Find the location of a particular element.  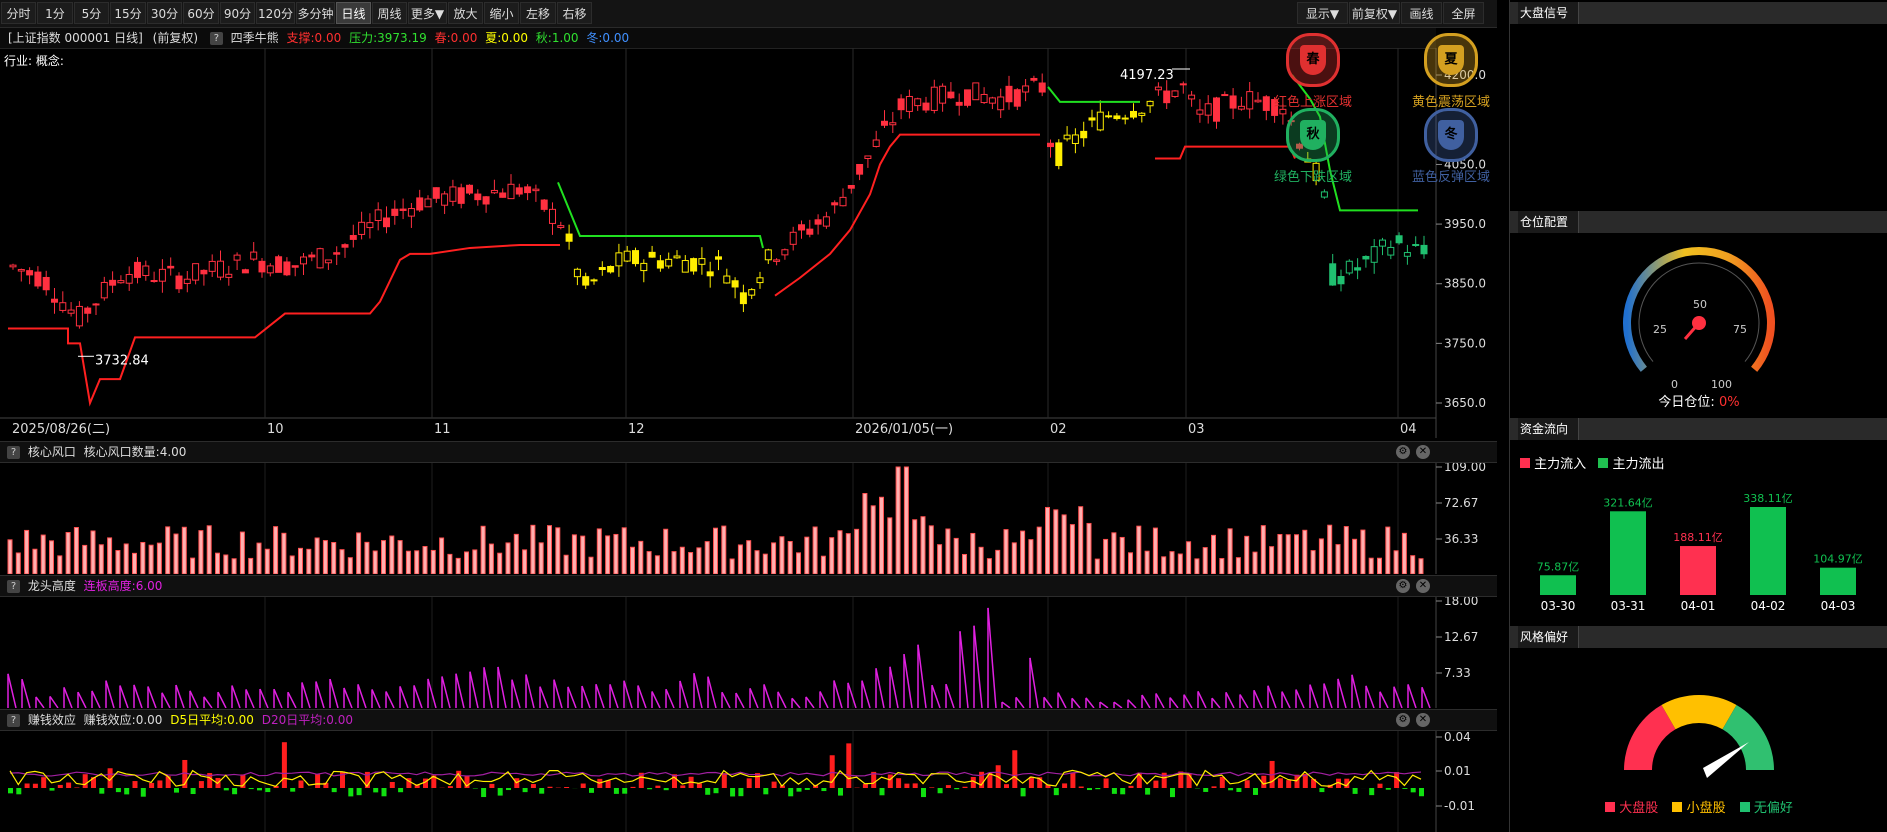

panel2-label: 龙头高度 is located at coordinates (51, 586).